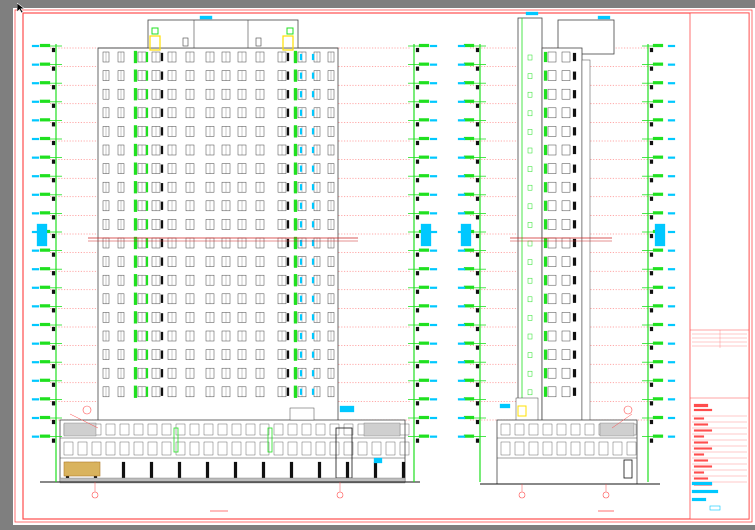  What do you see at coordinates (263, 470) in the screenshot?
I see `podium-column` at bounding box center [263, 470].